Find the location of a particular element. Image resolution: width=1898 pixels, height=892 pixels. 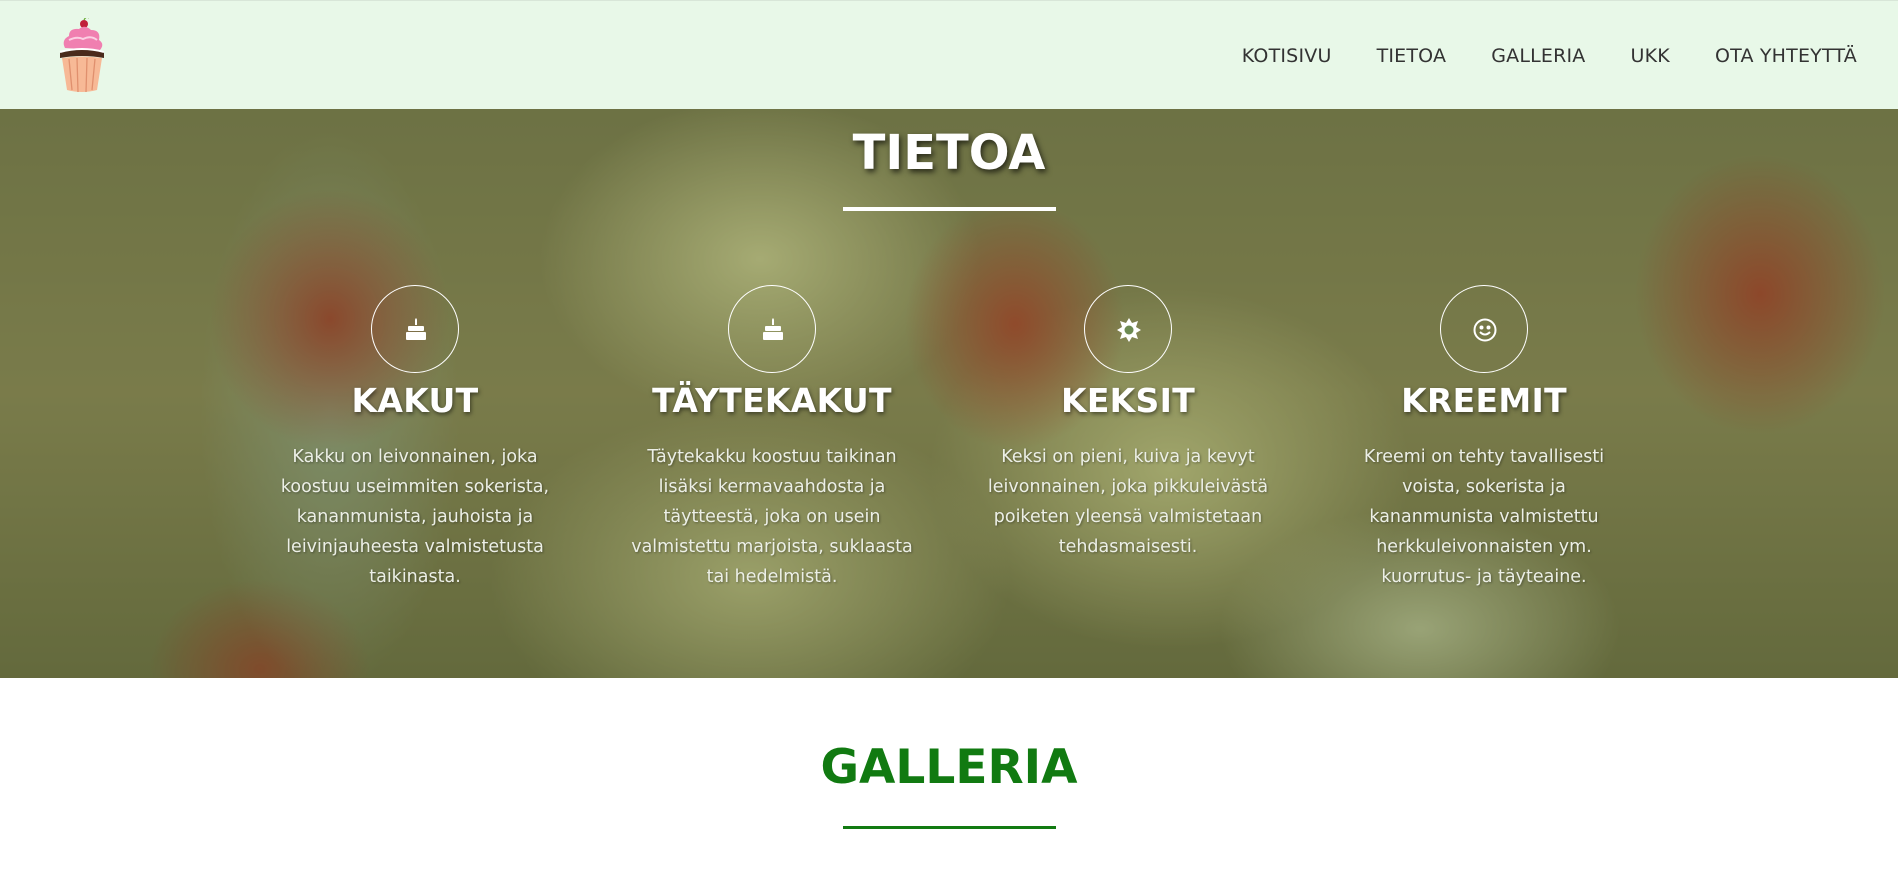

cupcake-logo-icon is located at coordinates (82, 55).